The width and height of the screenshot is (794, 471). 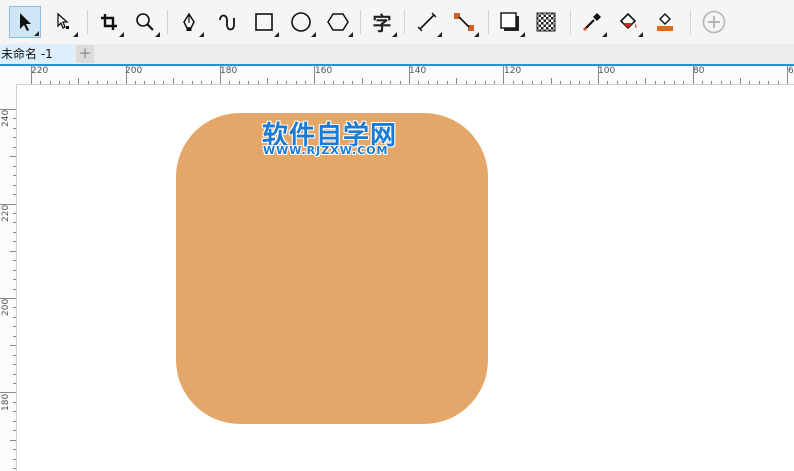 What do you see at coordinates (37, 54) in the screenshot?
I see `document-tab: 未命名 -1` at bounding box center [37, 54].